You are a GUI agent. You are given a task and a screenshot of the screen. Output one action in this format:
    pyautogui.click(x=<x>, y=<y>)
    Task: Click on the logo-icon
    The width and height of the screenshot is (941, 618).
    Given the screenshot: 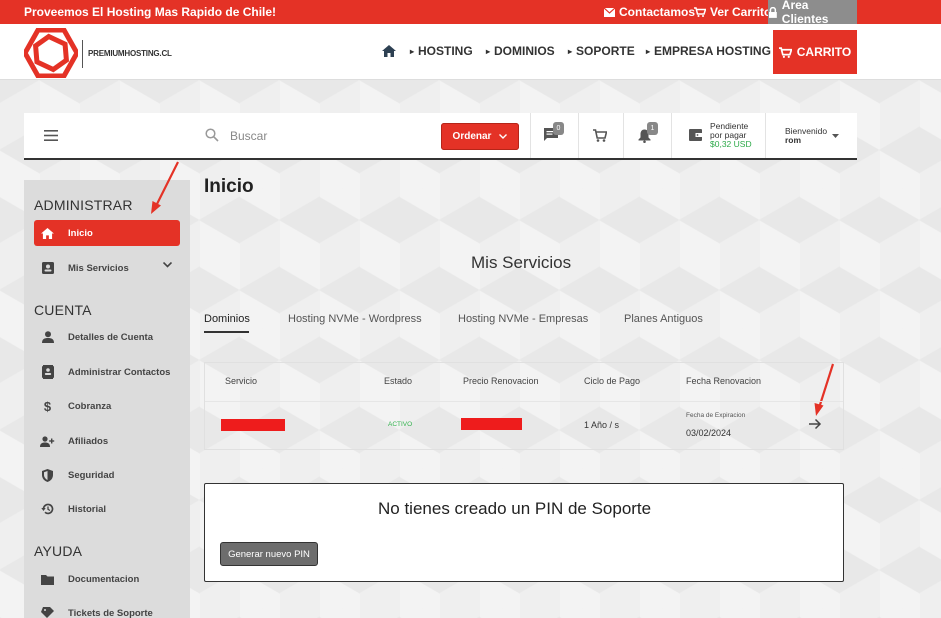 What is the action you would take?
    pyautogui.click(x=51, y=53)
    